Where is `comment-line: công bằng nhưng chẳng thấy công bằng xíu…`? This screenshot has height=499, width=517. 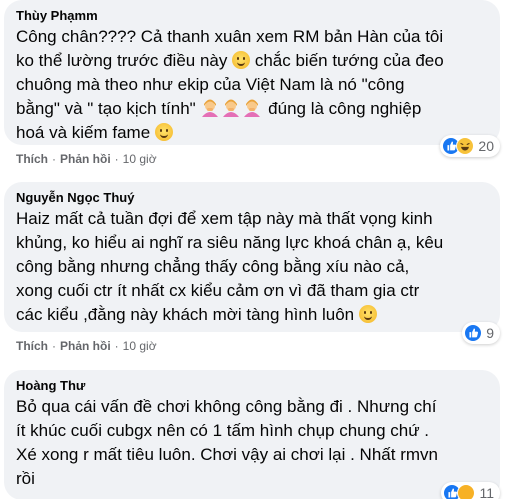
comment-line: công bằng nhưng chẳng thấy công bằng xíu… is located at coordinates (213, 266).